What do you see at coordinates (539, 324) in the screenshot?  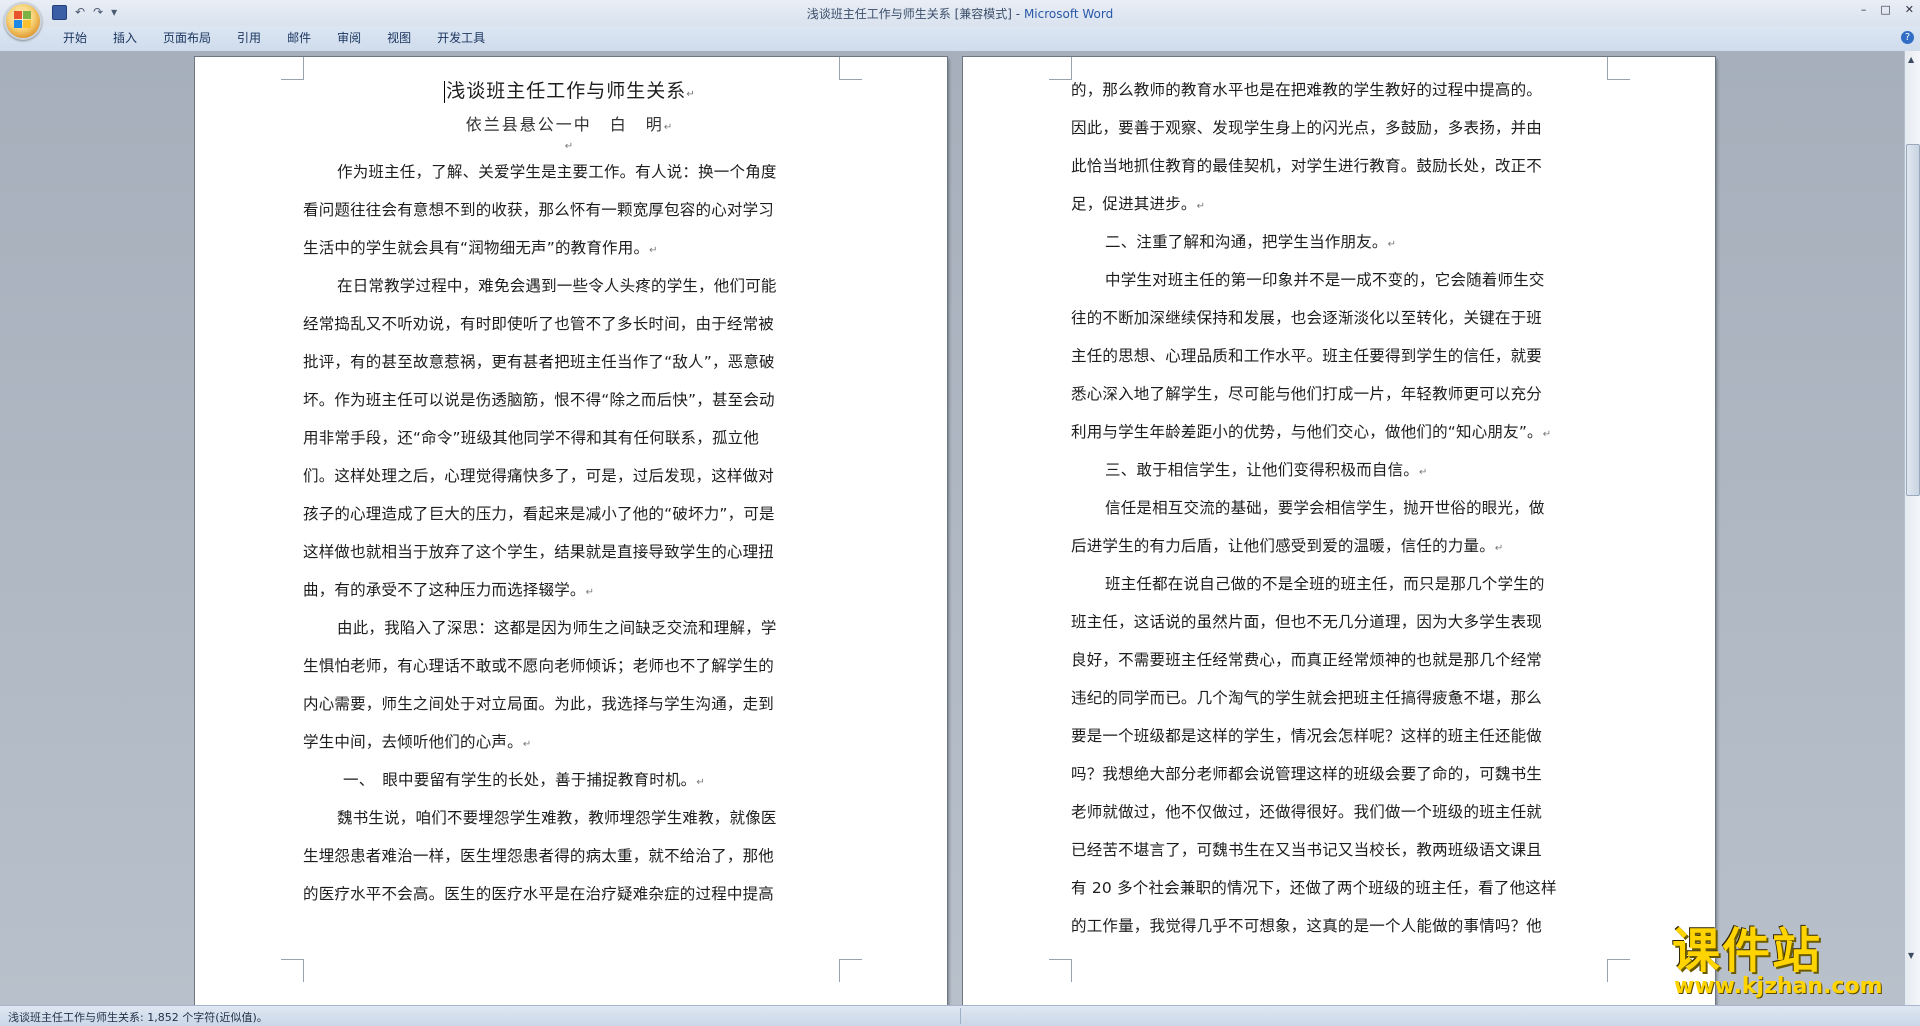 I see `text-line-content: 经常捣乱又不听劝说，有时即使听了也管不了多长时间，由于经常被` at bounding box center [539, 324].